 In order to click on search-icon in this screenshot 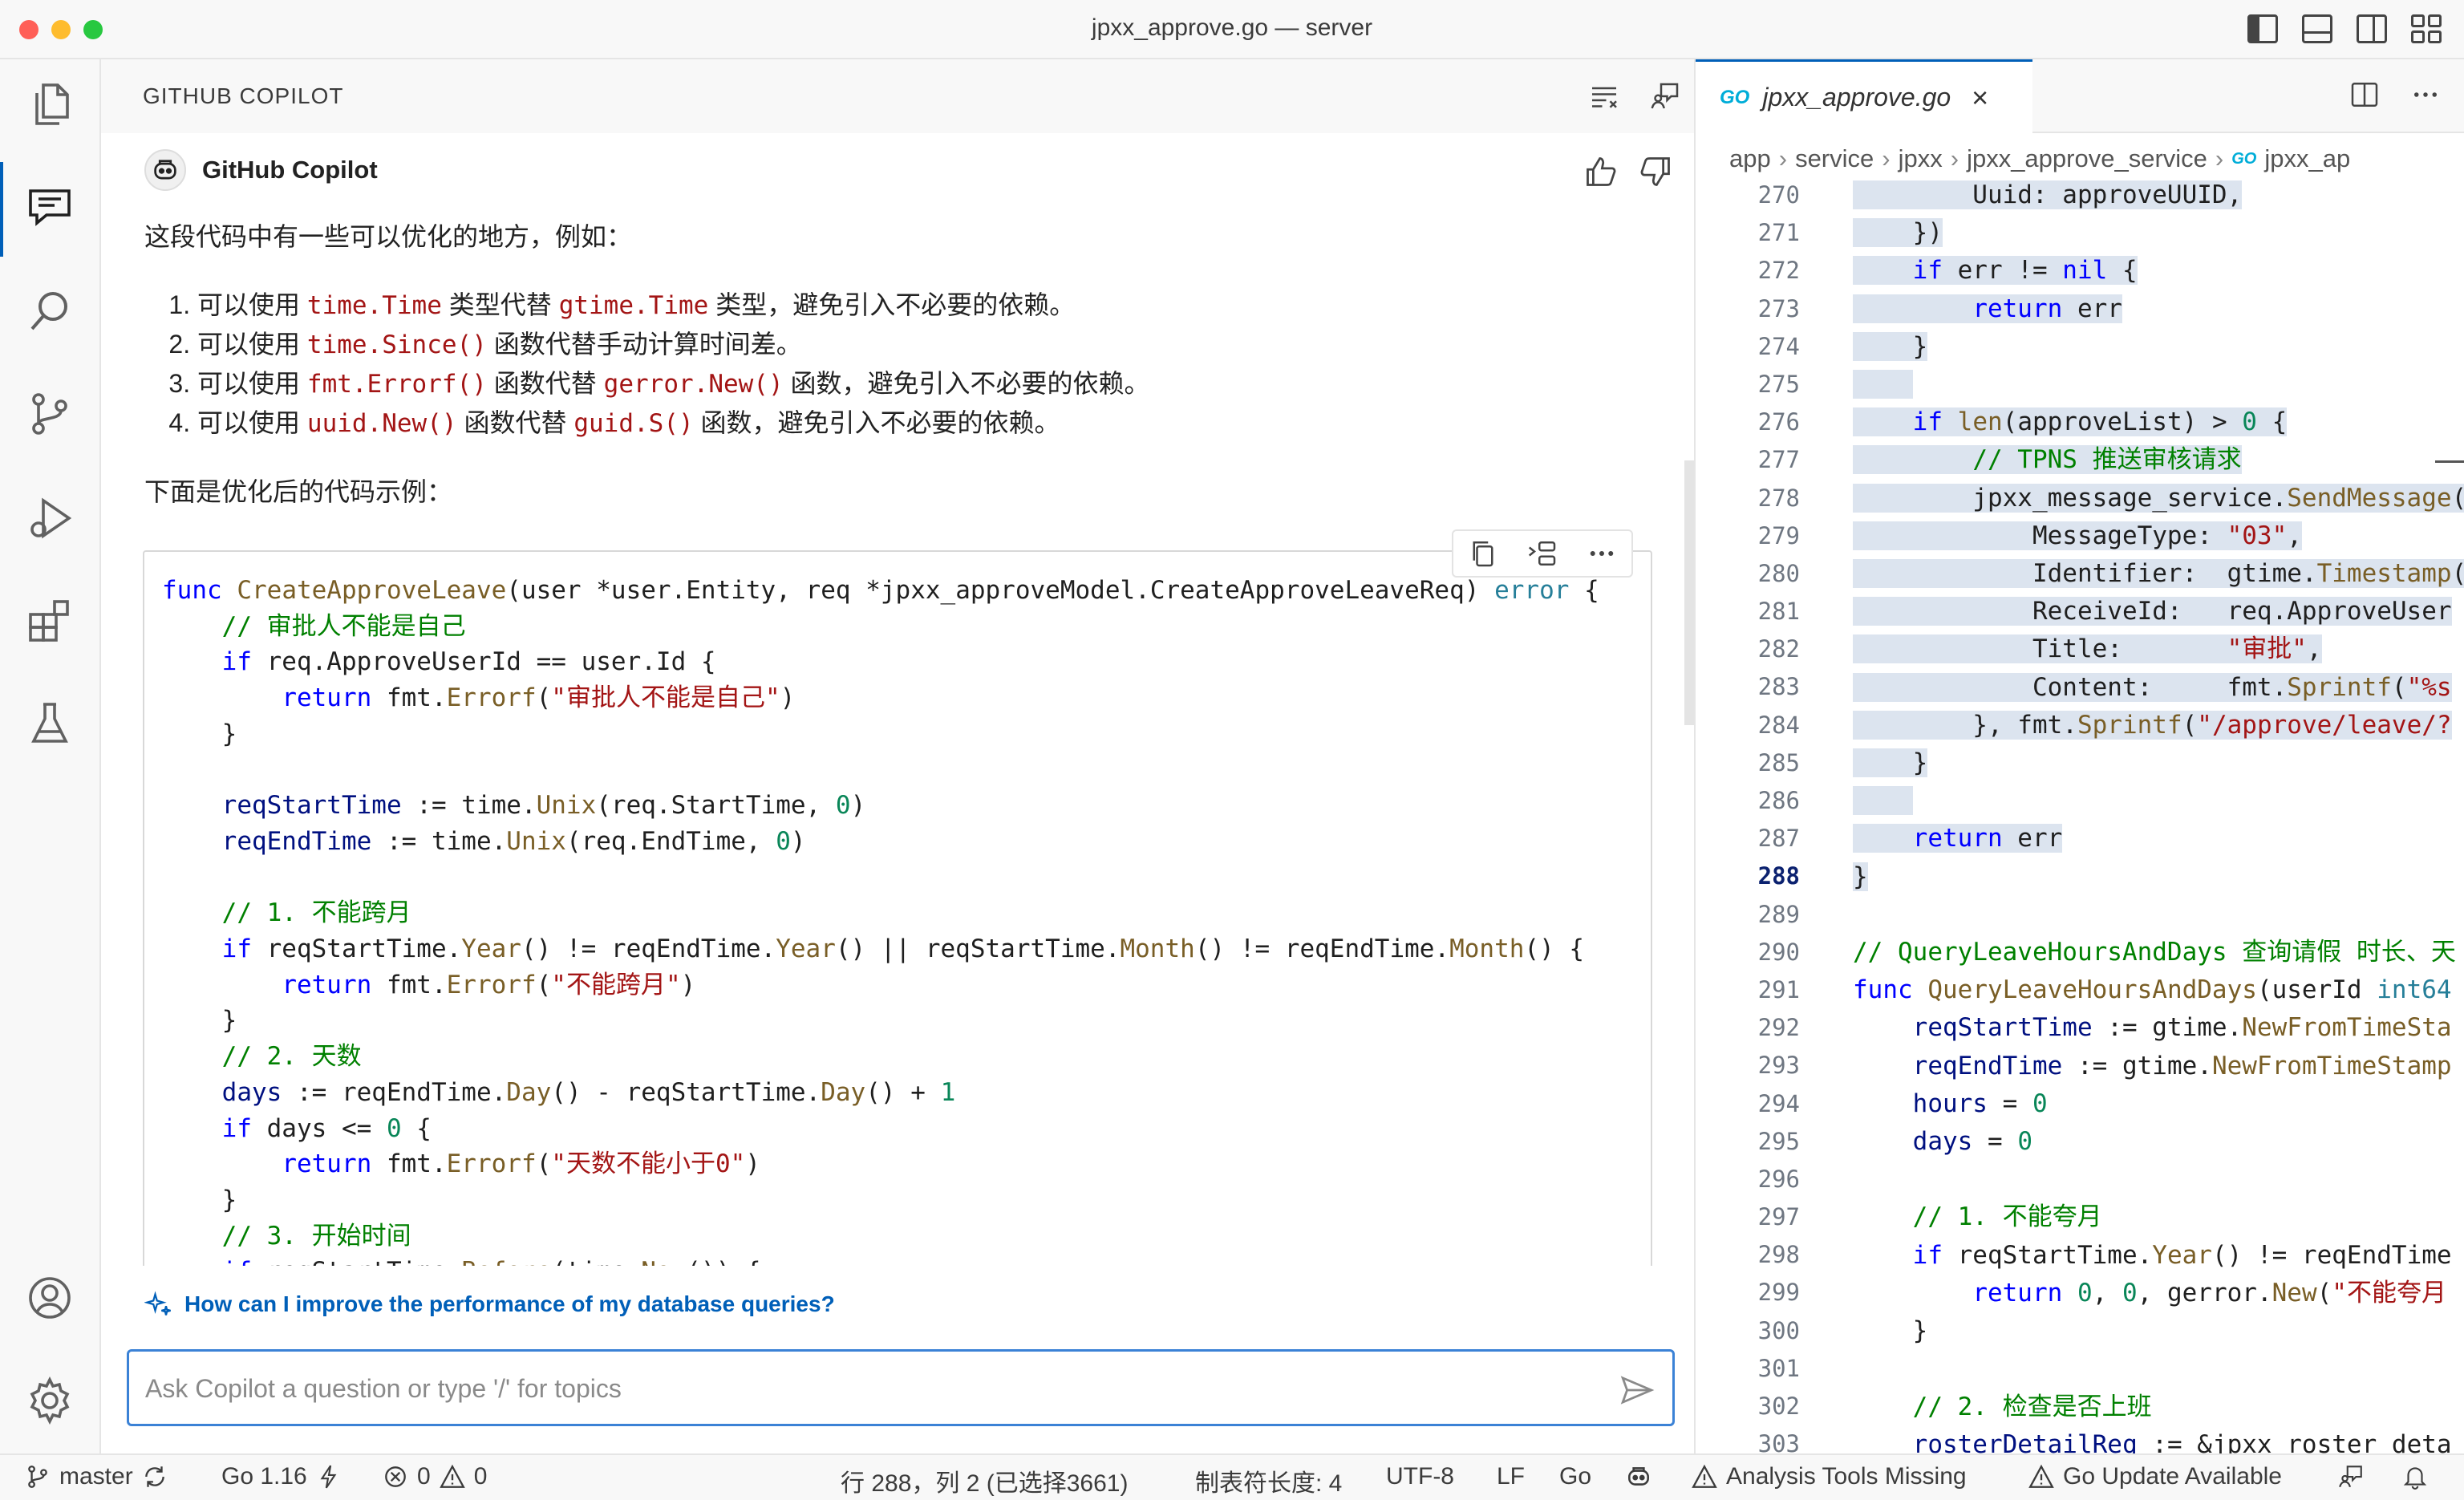, I will do `click(49, 311)`.